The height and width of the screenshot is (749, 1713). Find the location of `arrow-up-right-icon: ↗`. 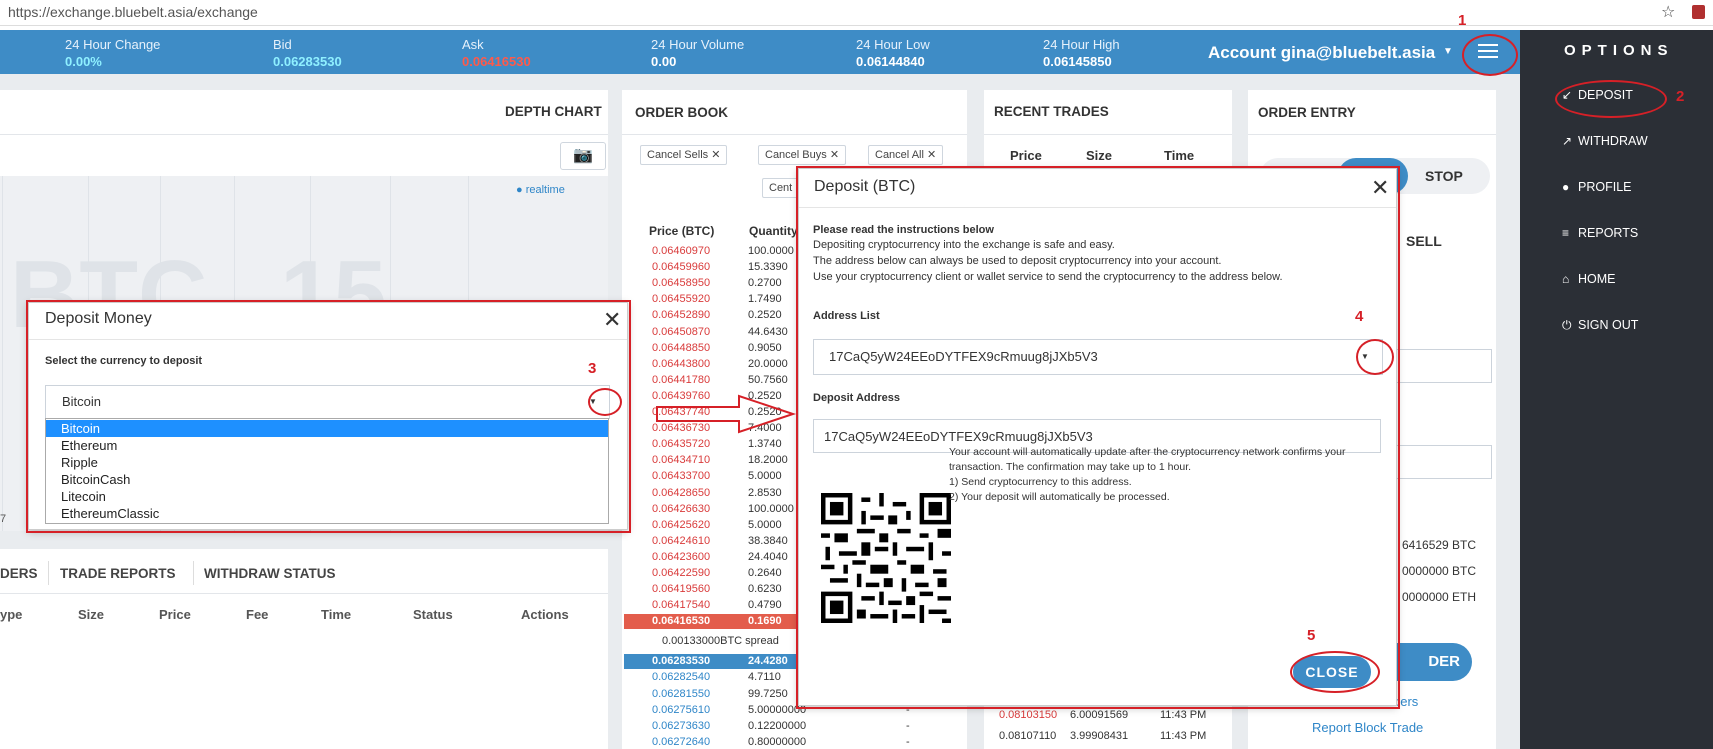

arrow-up-right-icon: ↗ is located at coordinates (1567, 141).